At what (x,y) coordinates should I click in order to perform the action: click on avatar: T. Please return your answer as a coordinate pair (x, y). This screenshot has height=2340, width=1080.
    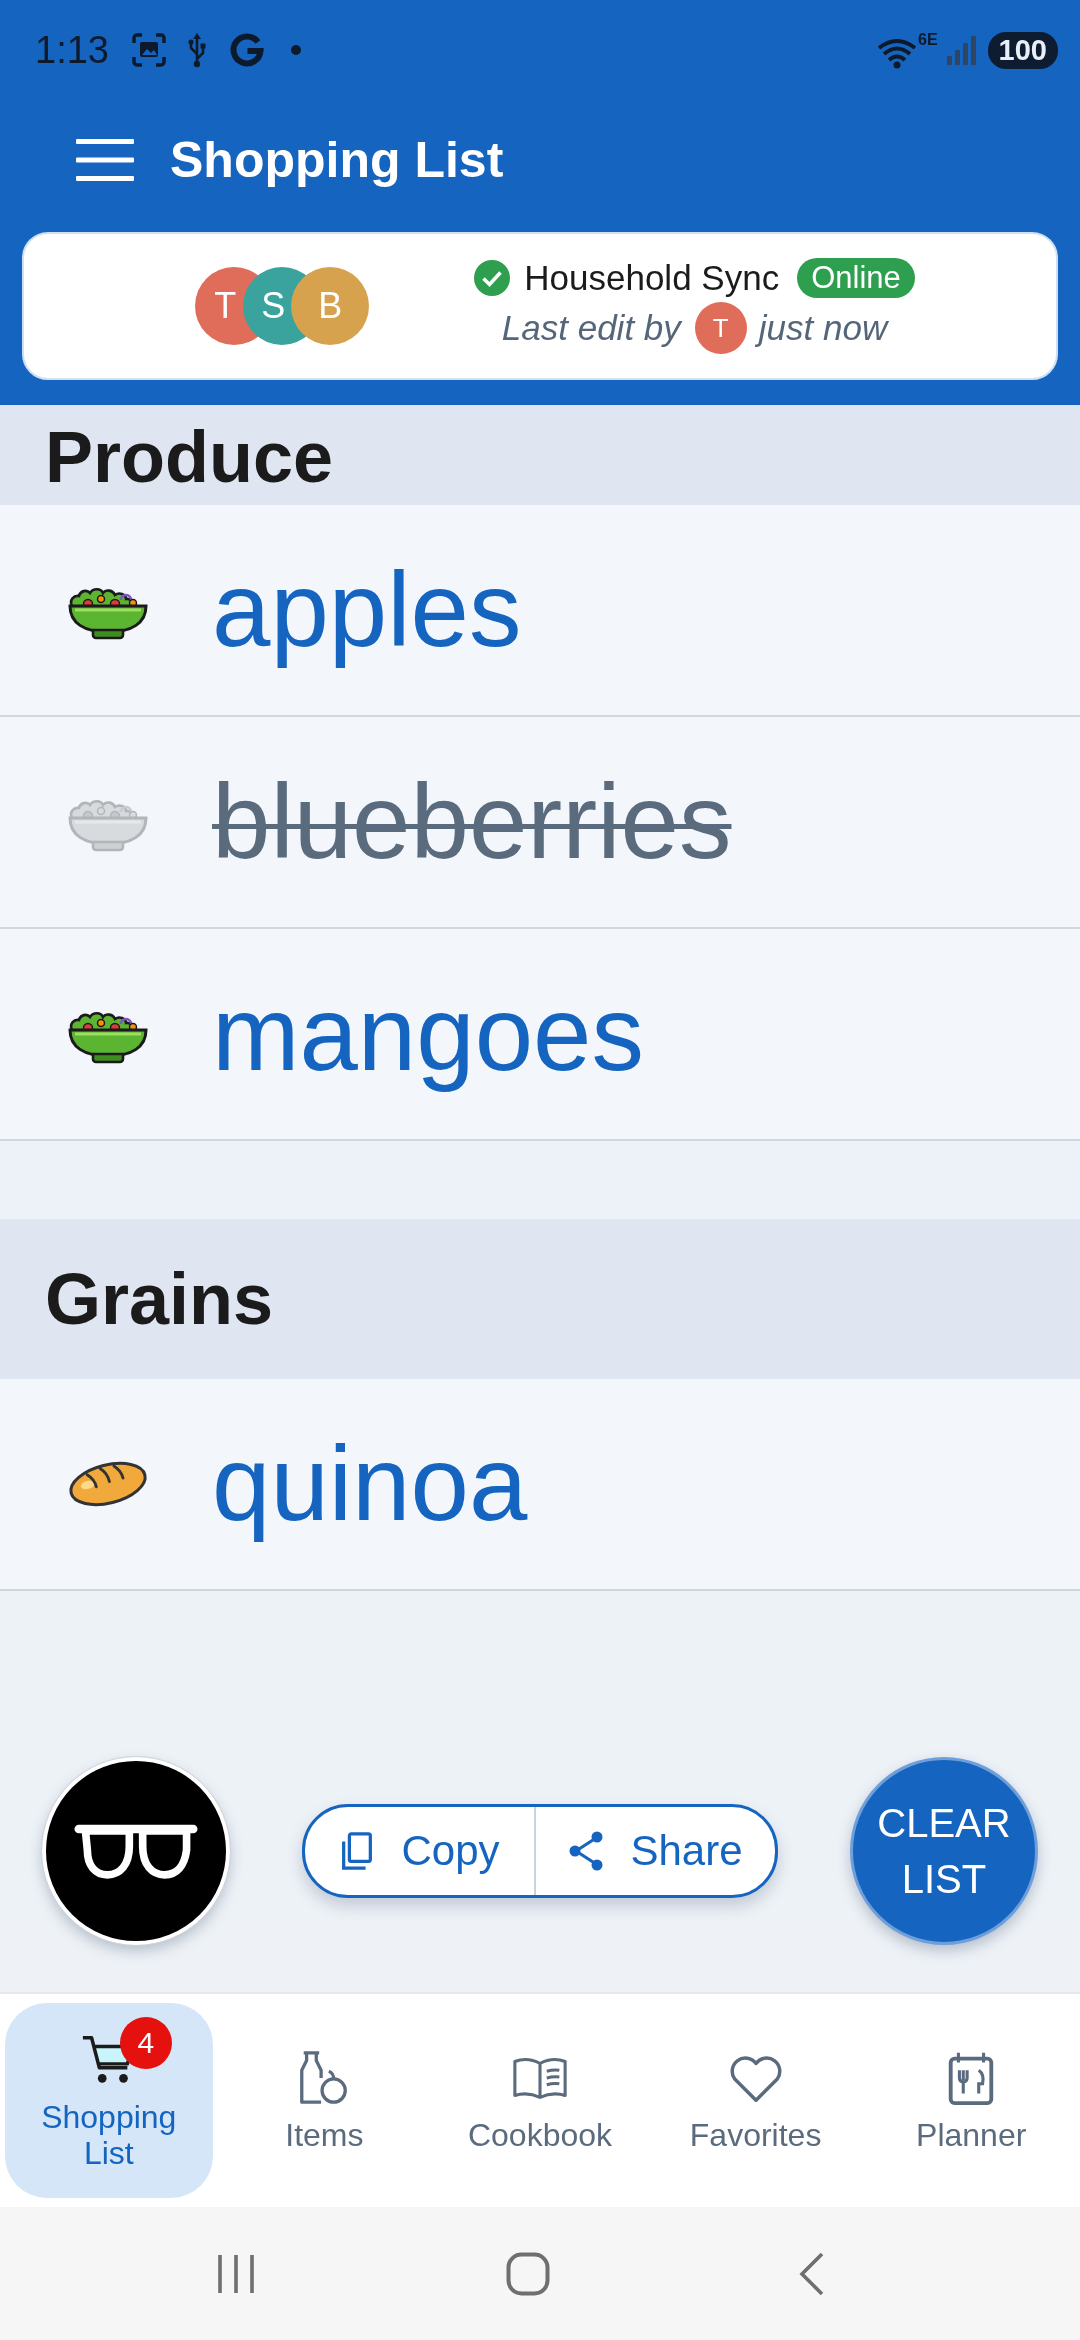
    Looking at the image, I should click on (720, 328).